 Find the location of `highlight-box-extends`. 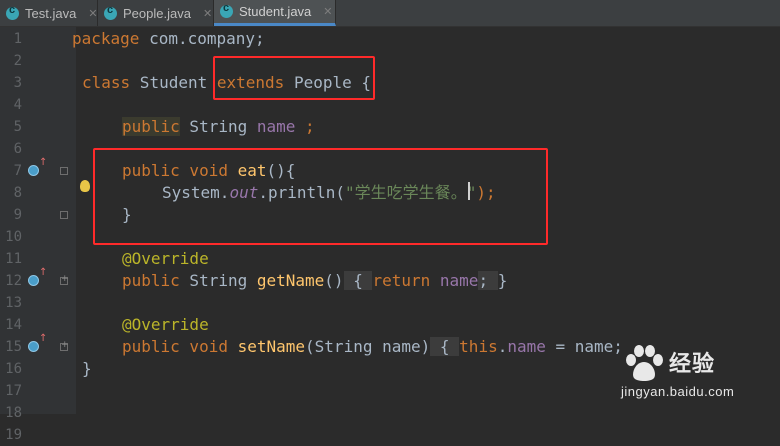

highlight-box-extends is located at coordinates (294, 78).